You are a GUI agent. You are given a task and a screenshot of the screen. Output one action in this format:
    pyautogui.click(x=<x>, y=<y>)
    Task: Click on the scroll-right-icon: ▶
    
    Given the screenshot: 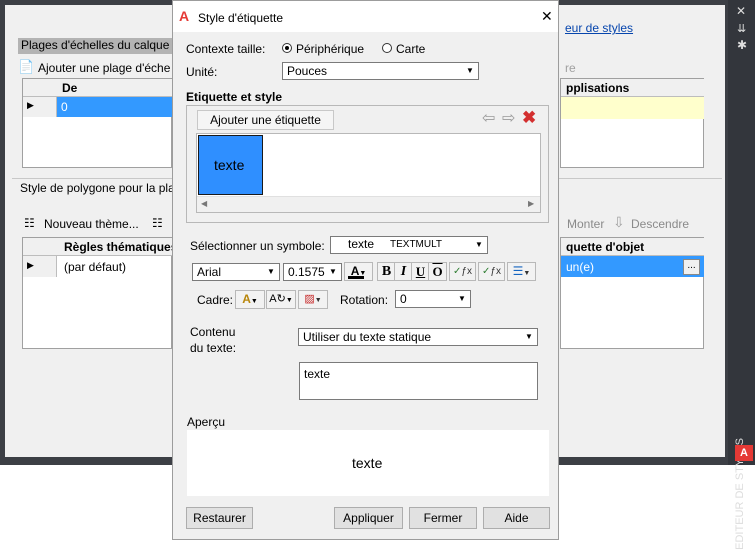 What is the action you would take?
    pyautogui.click(x=531, y=203)
    